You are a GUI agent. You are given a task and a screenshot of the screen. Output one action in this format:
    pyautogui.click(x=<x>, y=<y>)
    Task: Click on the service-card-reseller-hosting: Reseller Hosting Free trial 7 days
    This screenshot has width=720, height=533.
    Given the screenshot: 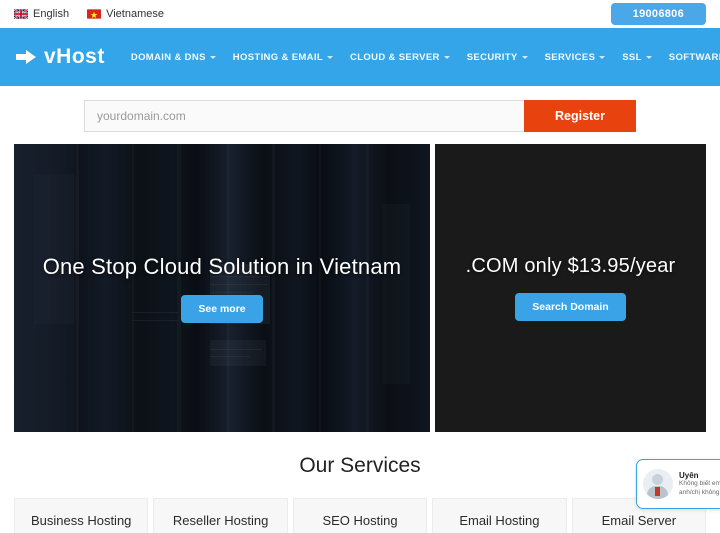 What is the action you would take?
    pyautogui.click(x=220, y=515)
    